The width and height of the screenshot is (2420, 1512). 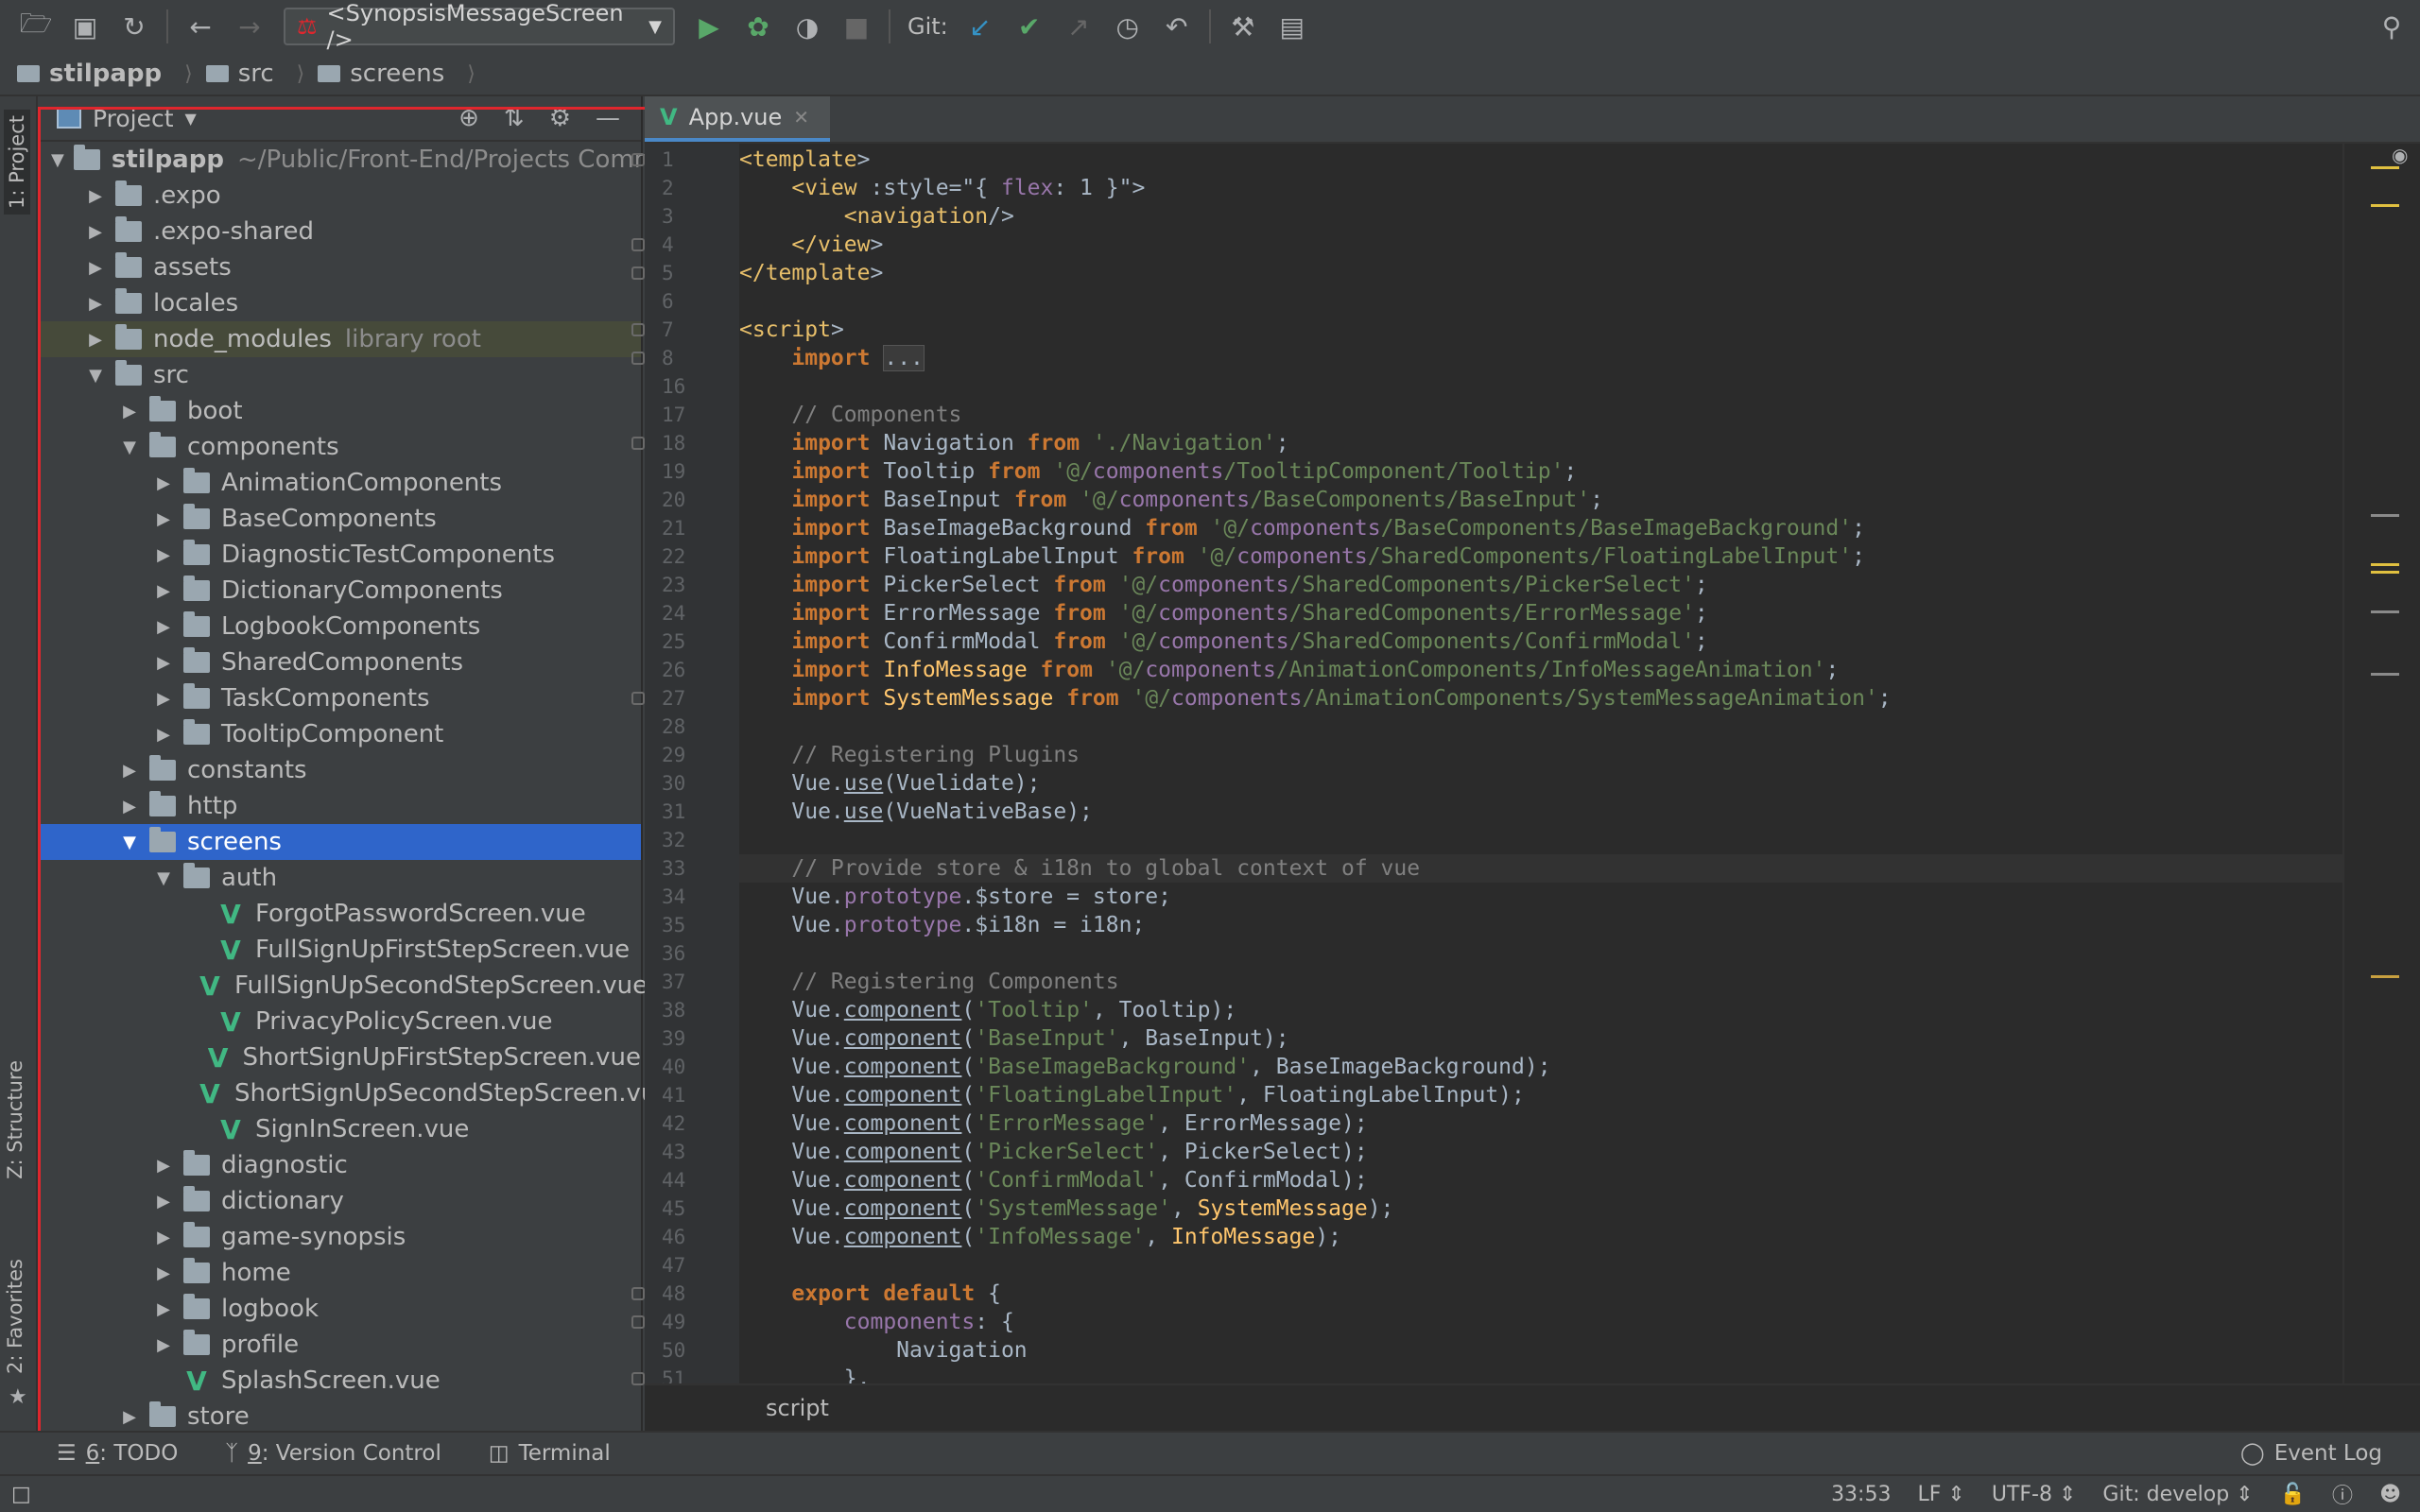 What do you see at coordinates (354, 1093) in the screenshot?
I see `tree-file-item: V ShortSignUpSecondStepScreen.vue` at bounding box center [354, 1093].